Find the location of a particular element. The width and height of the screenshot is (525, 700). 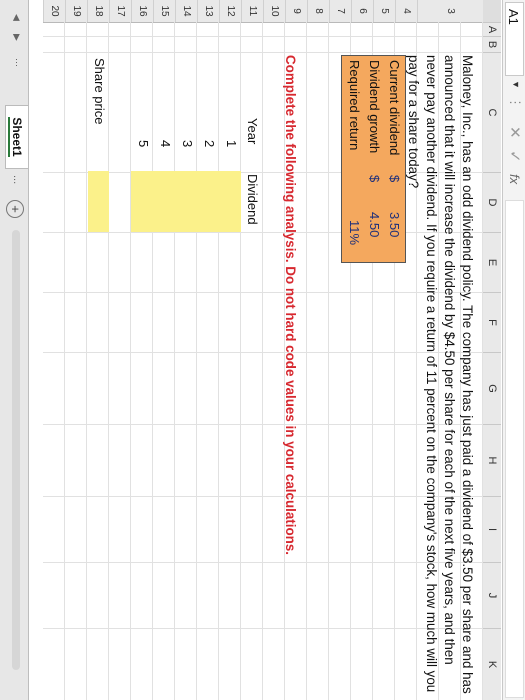

row-header: 20 is located at coordinates (54, 11).